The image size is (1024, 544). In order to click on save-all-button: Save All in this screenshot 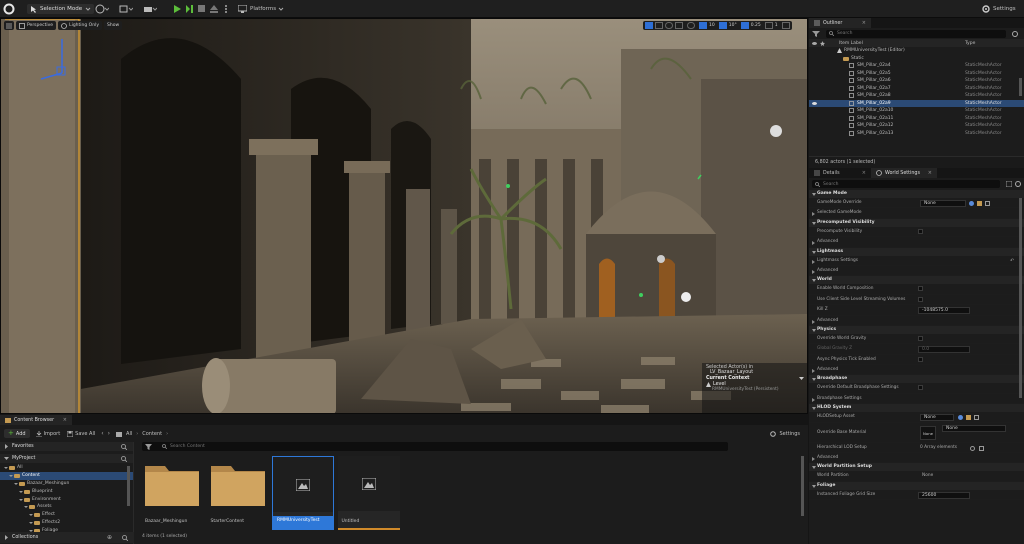, I will do `click(81, 433)`.